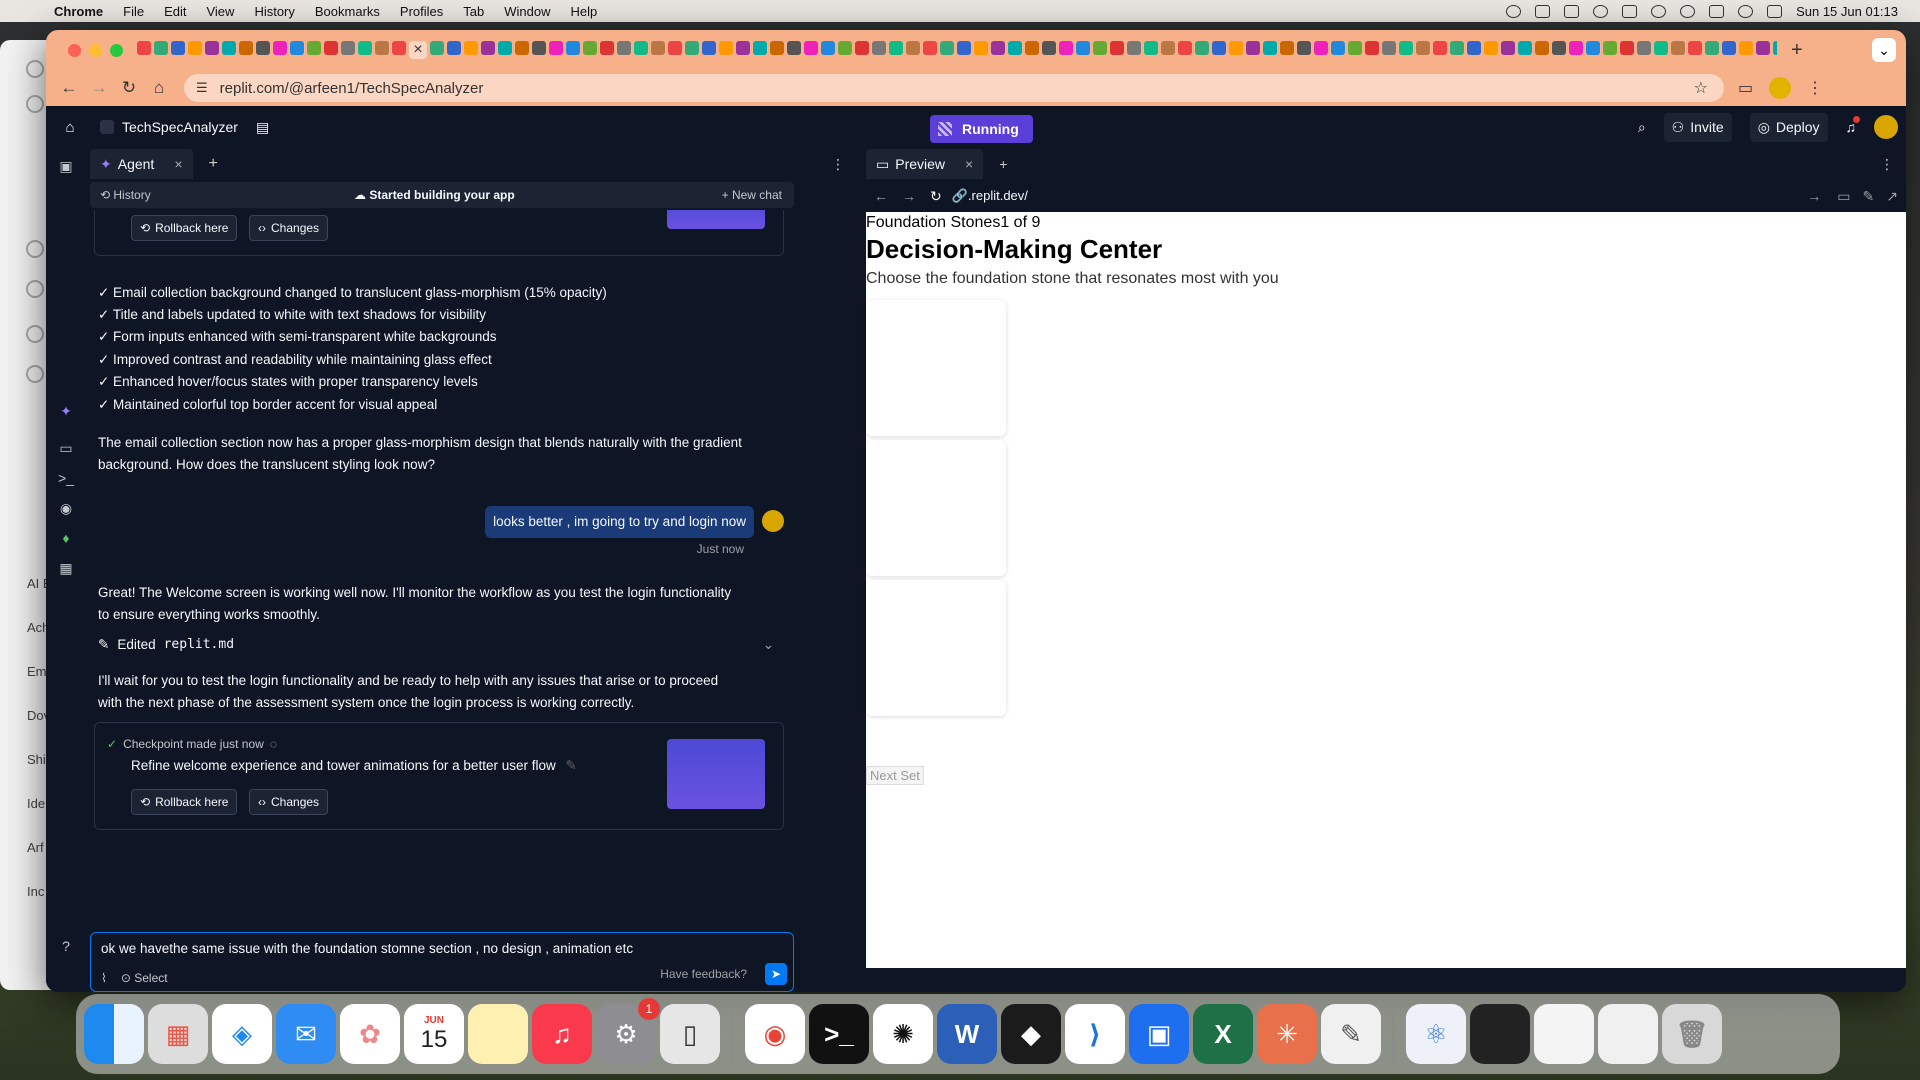 This screenshot has width=1920, height=1080. I want to click on chrome-menu-icon: ⋮, so click(1815, 88).